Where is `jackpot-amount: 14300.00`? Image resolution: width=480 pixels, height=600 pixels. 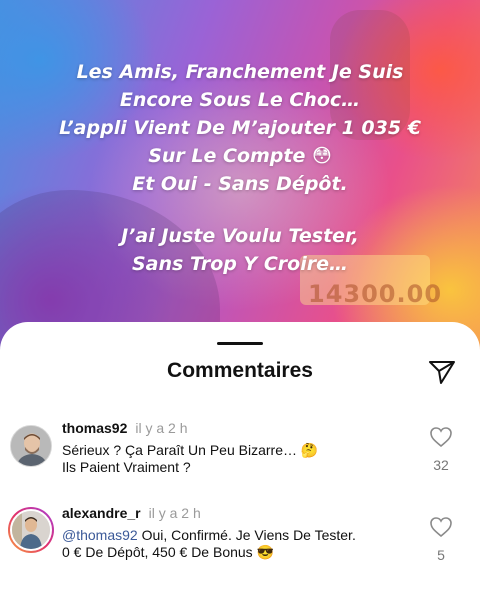 jackpot-amount: 14300.00 is located at coordinates (375, 294).